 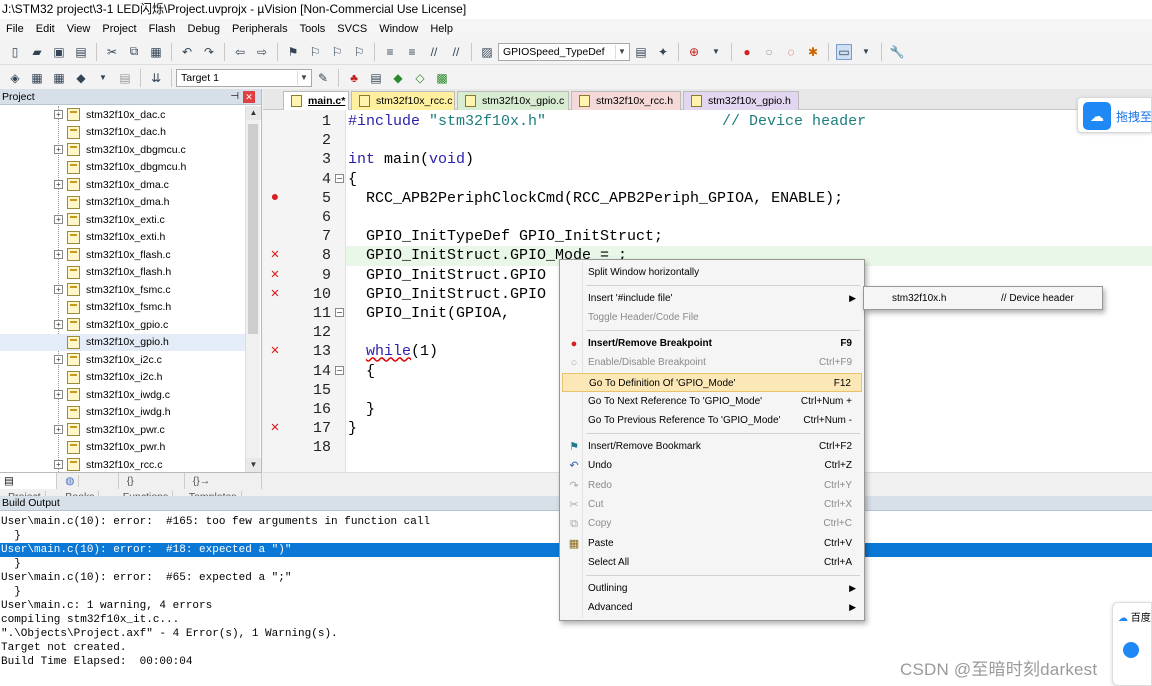 What do you see at coordinates (244, 77) in the screenshot?
I see `target-combo: Target 1 ▼` at bounding box center [244, 77].